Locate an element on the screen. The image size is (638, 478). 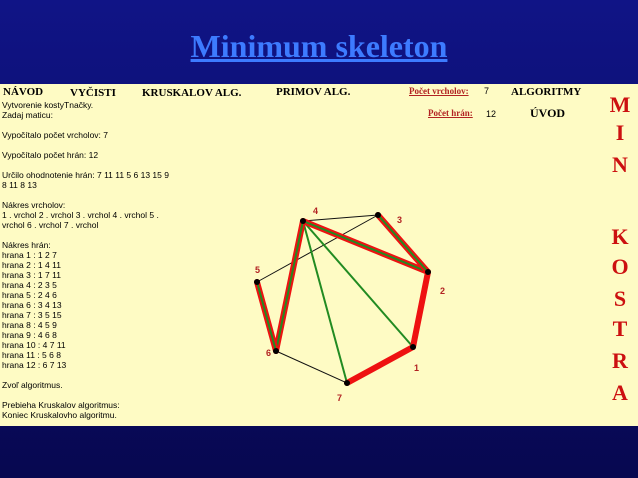
vertices-count-label: Počet vrcholov: is located at coordinates (439, 91).